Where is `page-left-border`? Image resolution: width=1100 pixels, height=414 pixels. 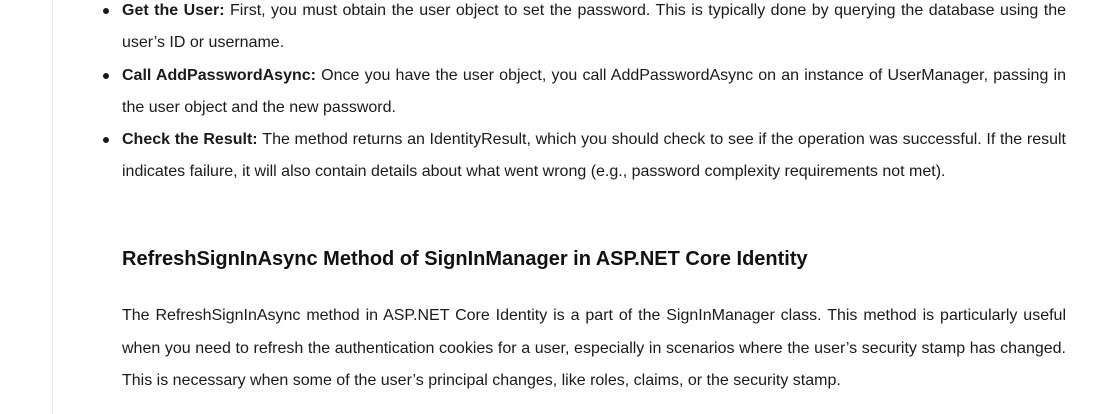
page-left-border is located at coordinates (52, 207).